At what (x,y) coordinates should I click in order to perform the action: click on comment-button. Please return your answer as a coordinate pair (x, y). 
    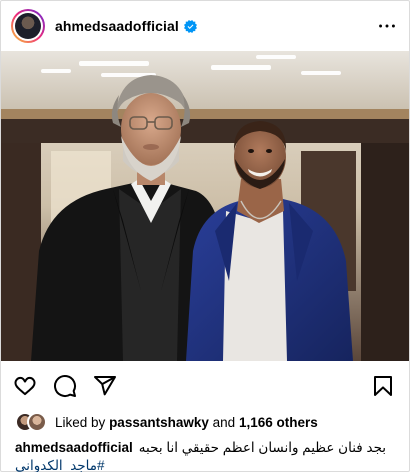
    Looking at the image, I should click on (65, 386).